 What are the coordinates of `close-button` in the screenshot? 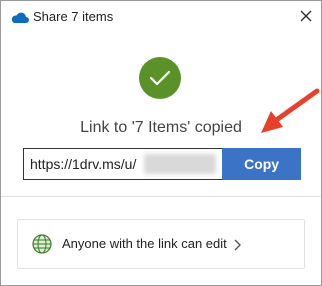 It's located at (306, 16).